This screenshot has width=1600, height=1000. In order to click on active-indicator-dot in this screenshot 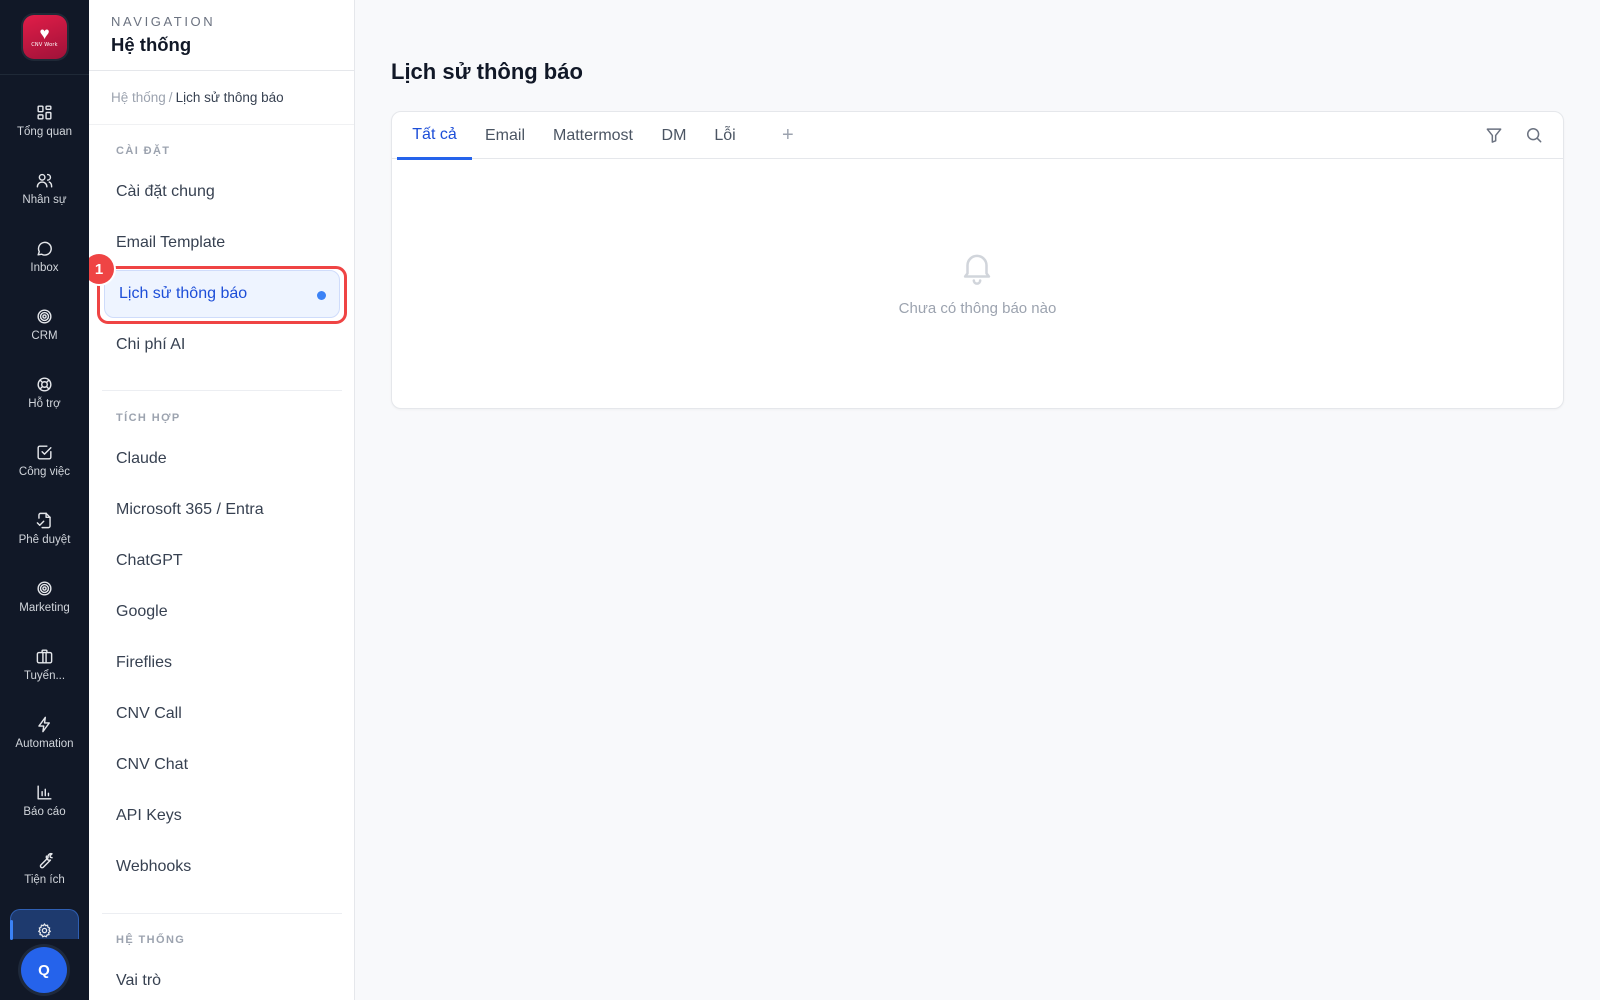, I will do `click(321, 295)`.